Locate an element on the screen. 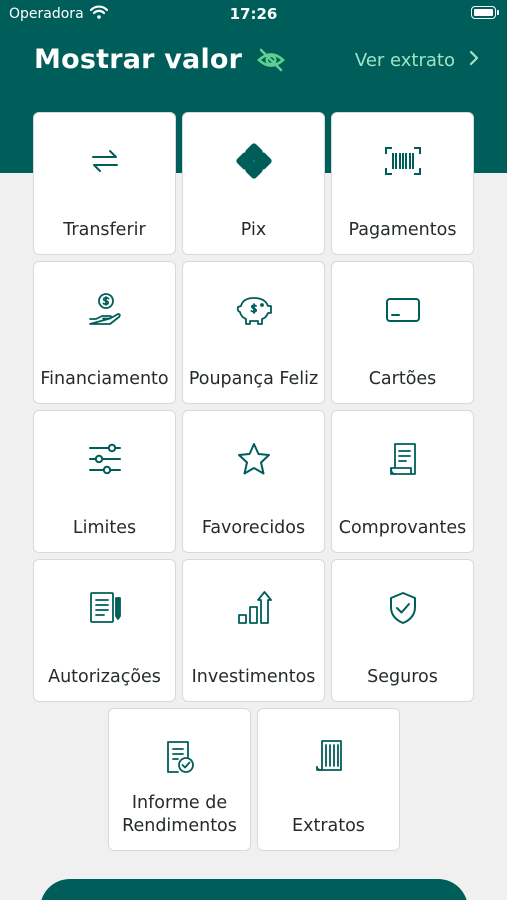 The width and height of the screenshot is (507, 900). tile-label: Favorecidos is located at coordinates (253, 528).